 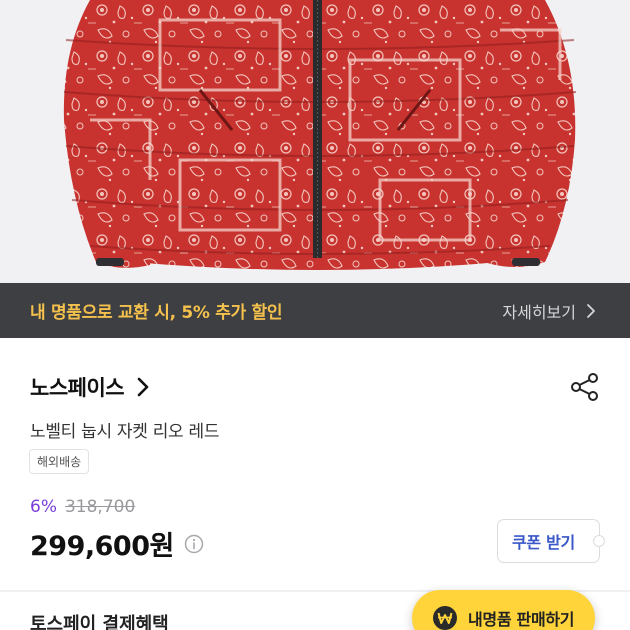 What do you see at coordinates (125, 432) in the screenshot?
I see `product-title: 노벨티 눕시 자켓 리오 레드` at bounding box center [125, 432].